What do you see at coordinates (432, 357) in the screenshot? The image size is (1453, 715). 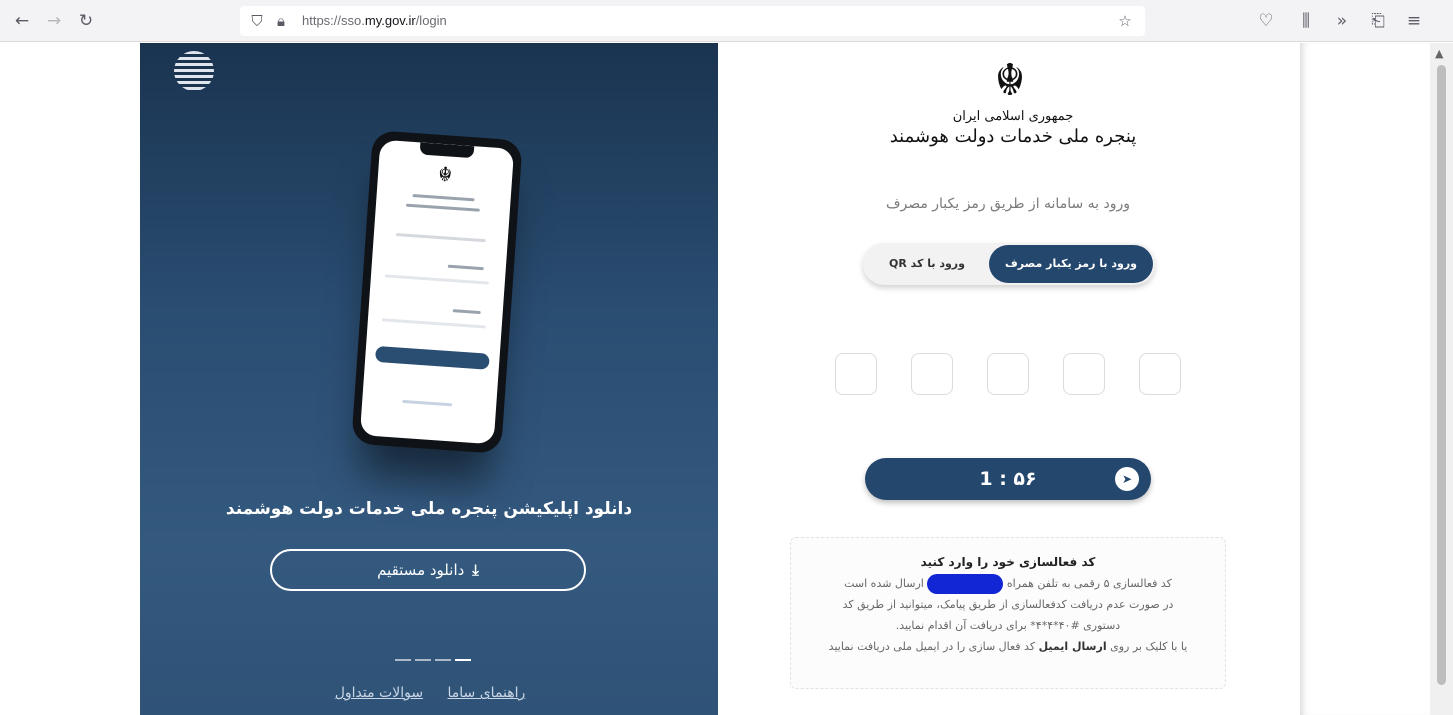 I see `phone-send-button` at bounding box center [432, 357].